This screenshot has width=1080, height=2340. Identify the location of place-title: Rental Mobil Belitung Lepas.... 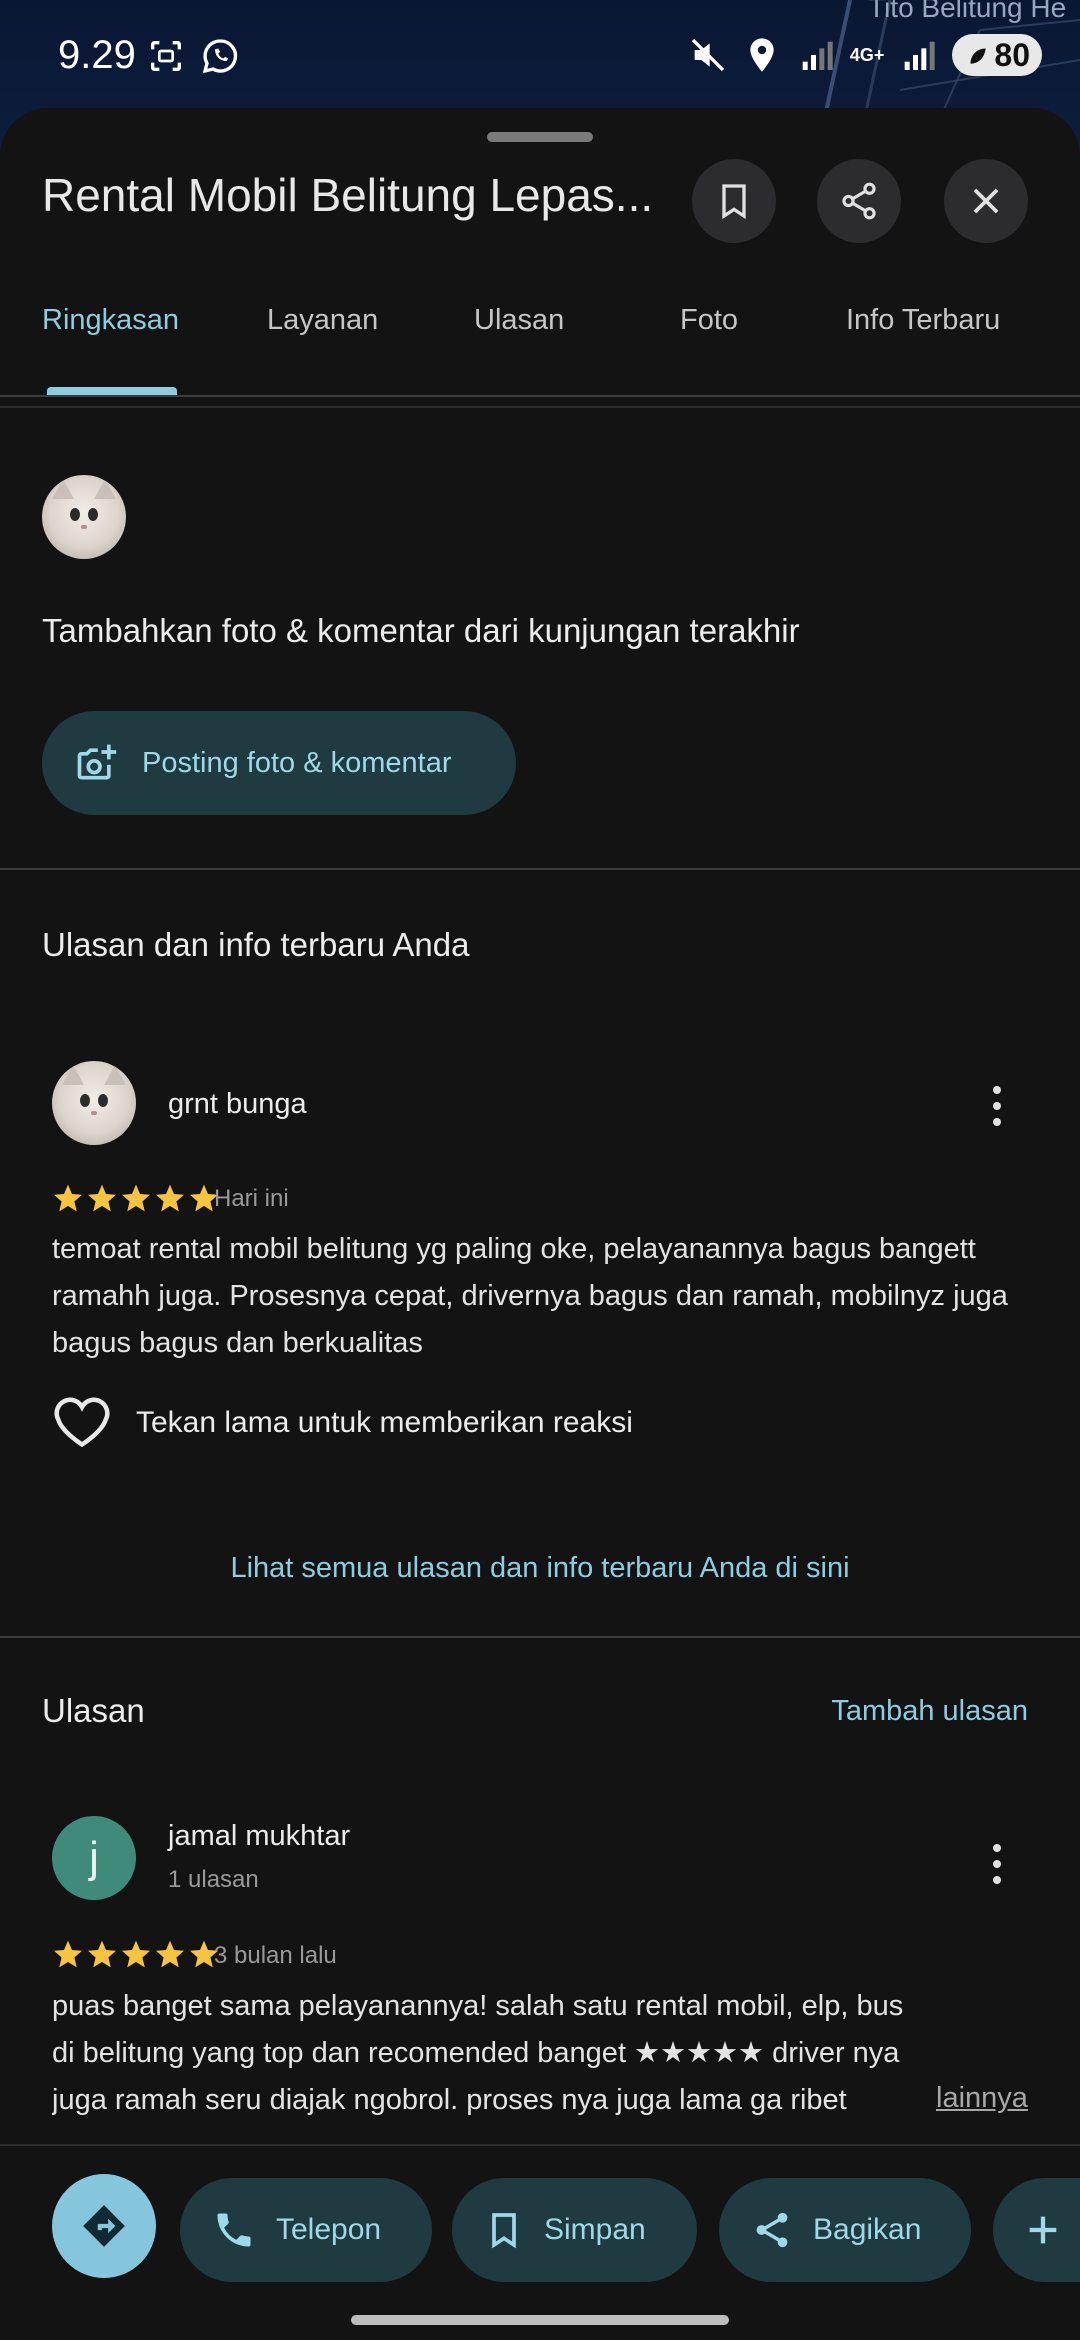
(348, 195).